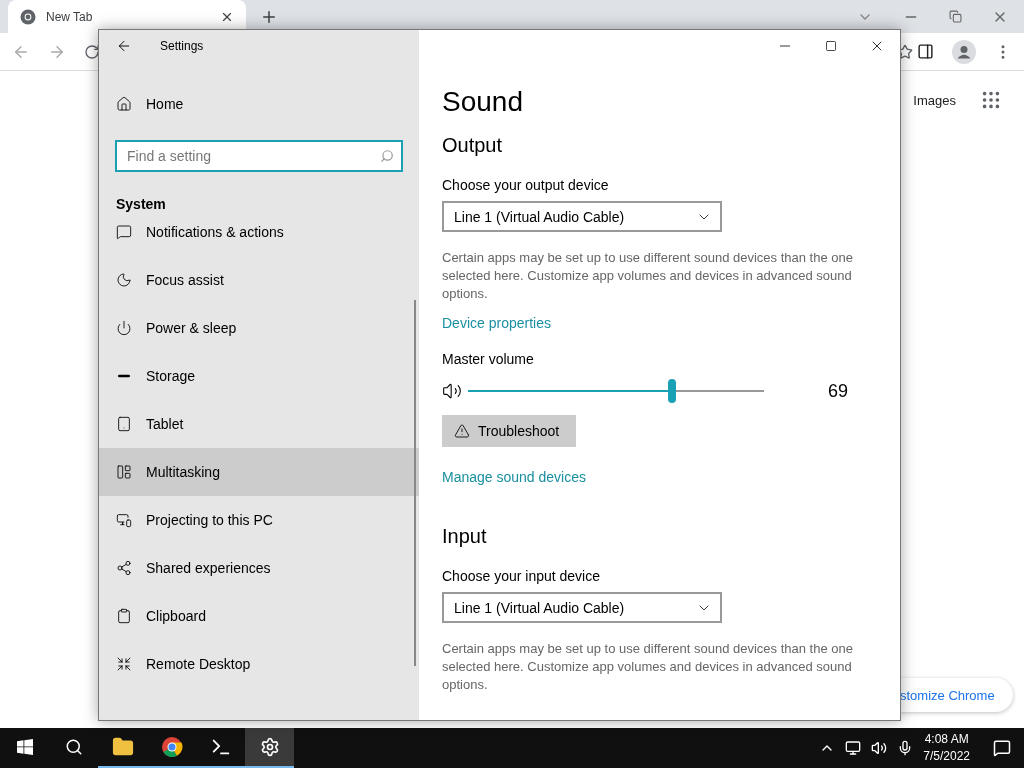 This screenshot has height=768, width=1024. What do you see at coordinates (838, 391) in the screenshot?
I see `volume-reading: 69` at bounding box center [838, 391].